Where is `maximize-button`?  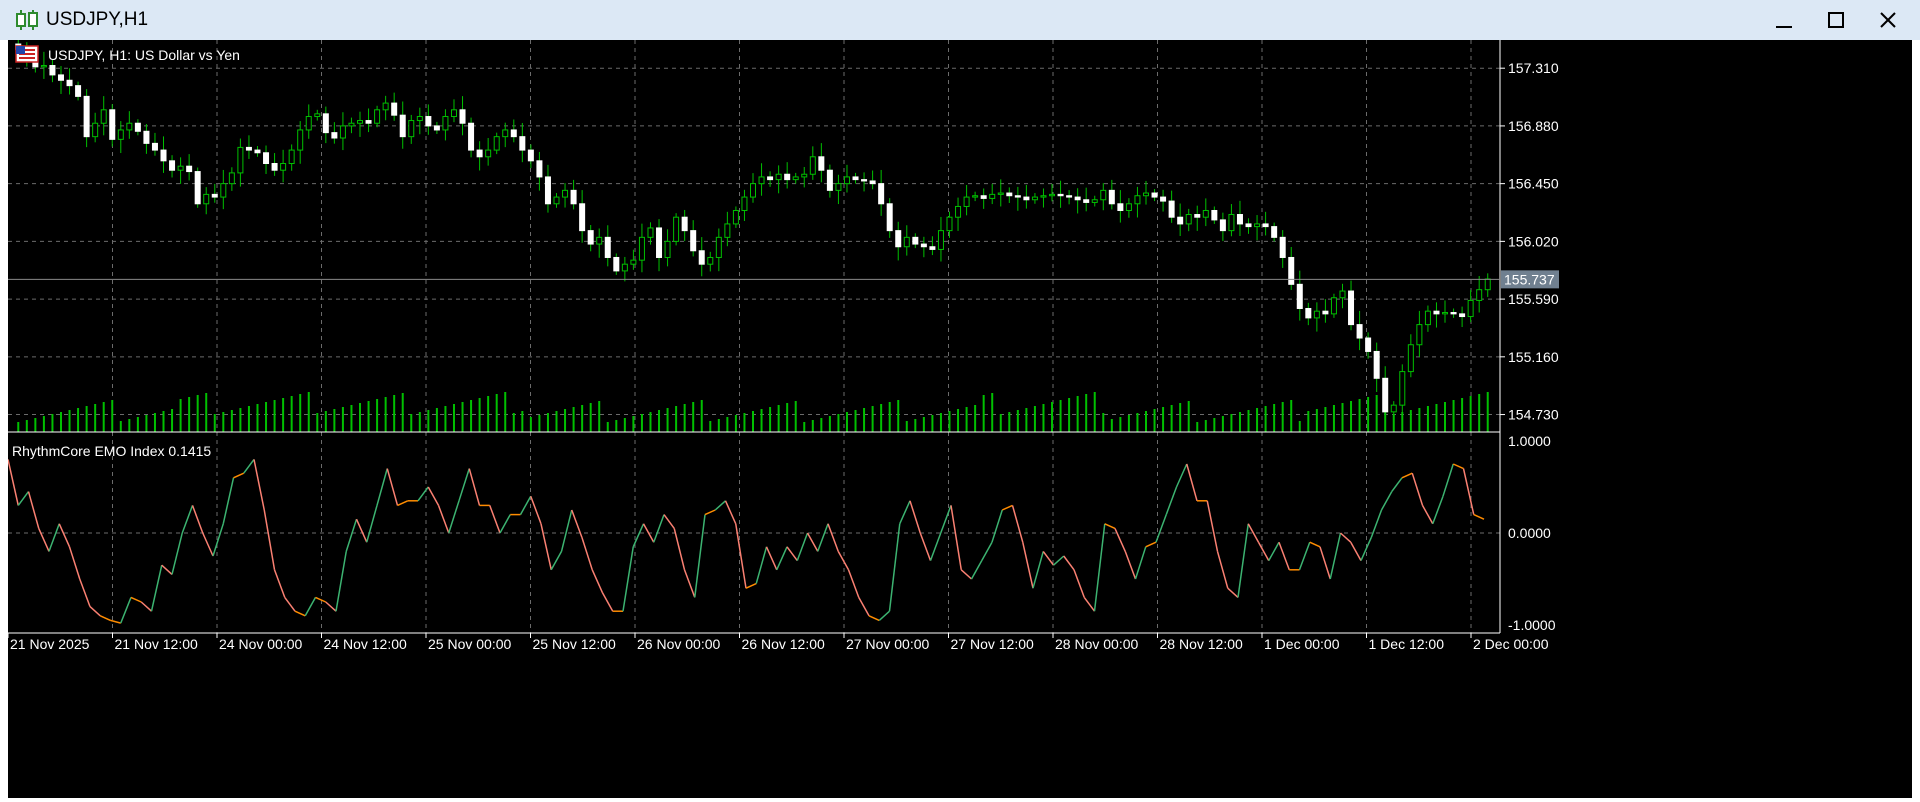
maximize-button is located at coordinates (1836, 20).